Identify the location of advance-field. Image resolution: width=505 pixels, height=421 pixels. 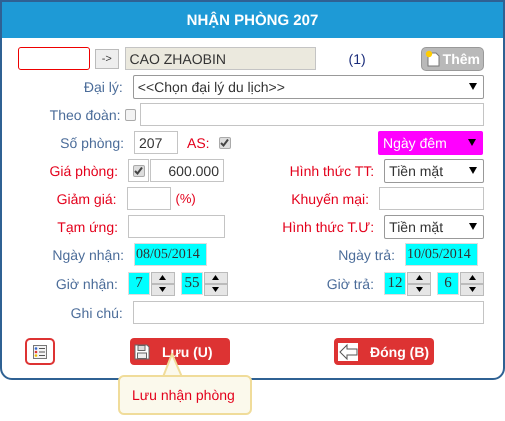
(176, 226).